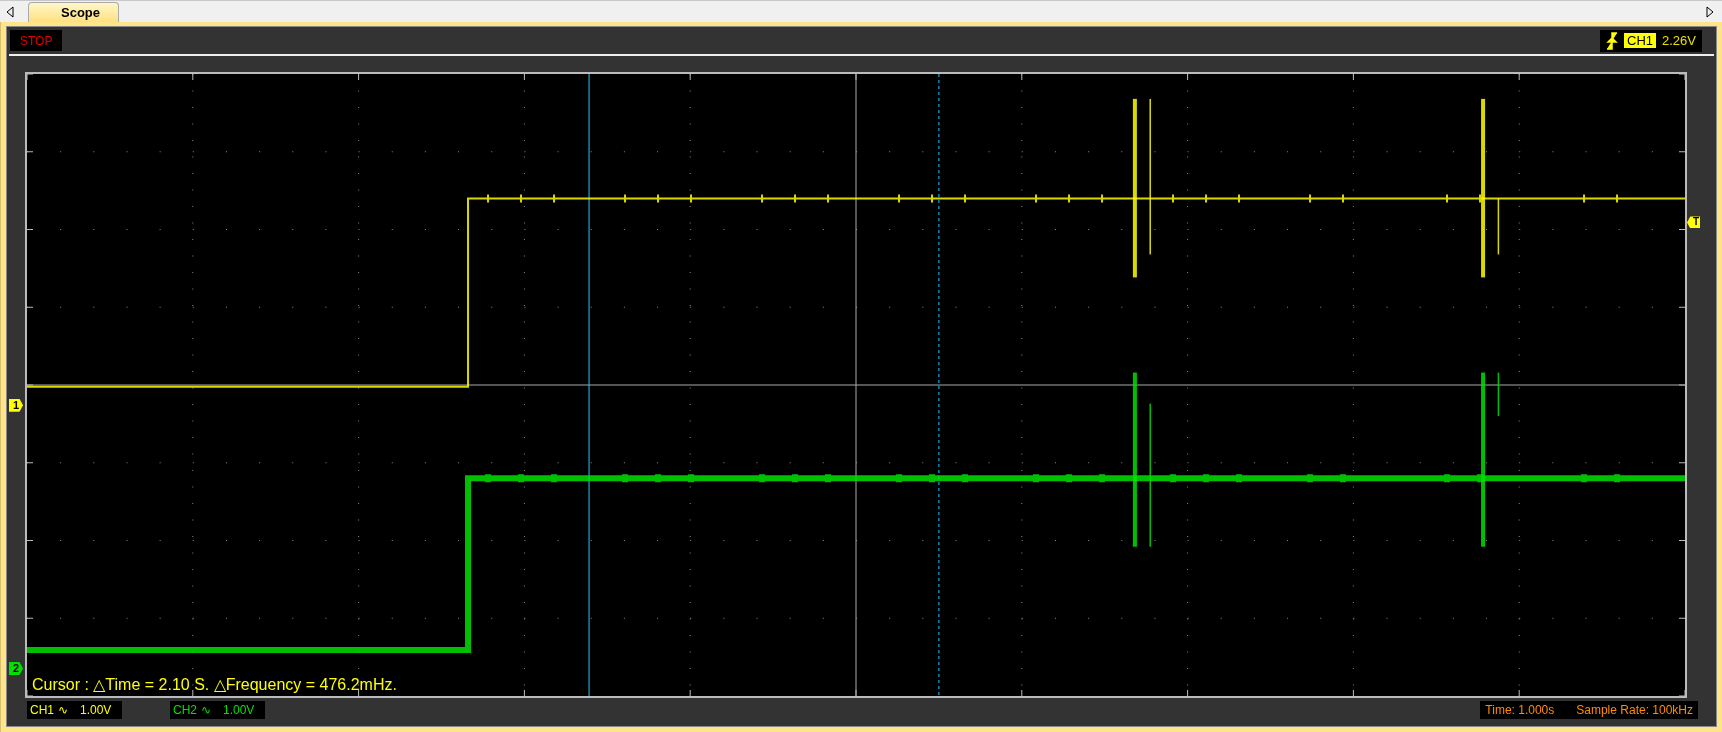 Image resolution: width=1722 pixels, height=732 pixels. What do you see at coordinates (1640, 40) in the screenshot?
I see `trigger-channel: CH1` at bounding box center [1640, 40].